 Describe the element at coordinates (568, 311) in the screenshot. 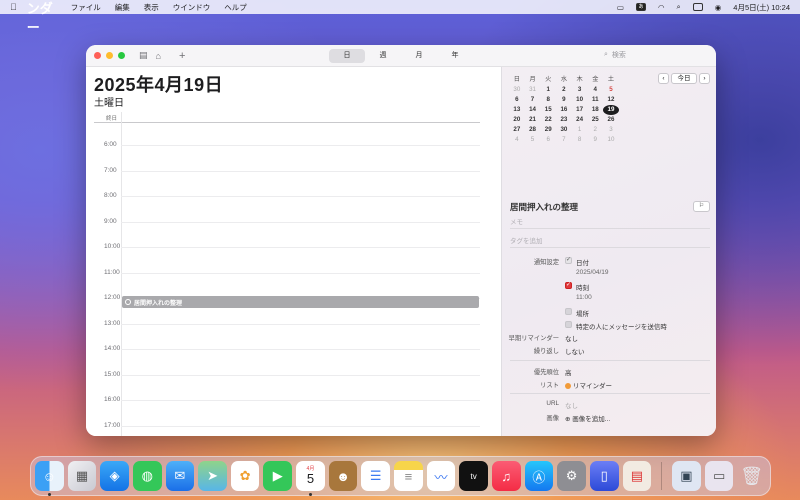

I see `location-checkbox` at that location.